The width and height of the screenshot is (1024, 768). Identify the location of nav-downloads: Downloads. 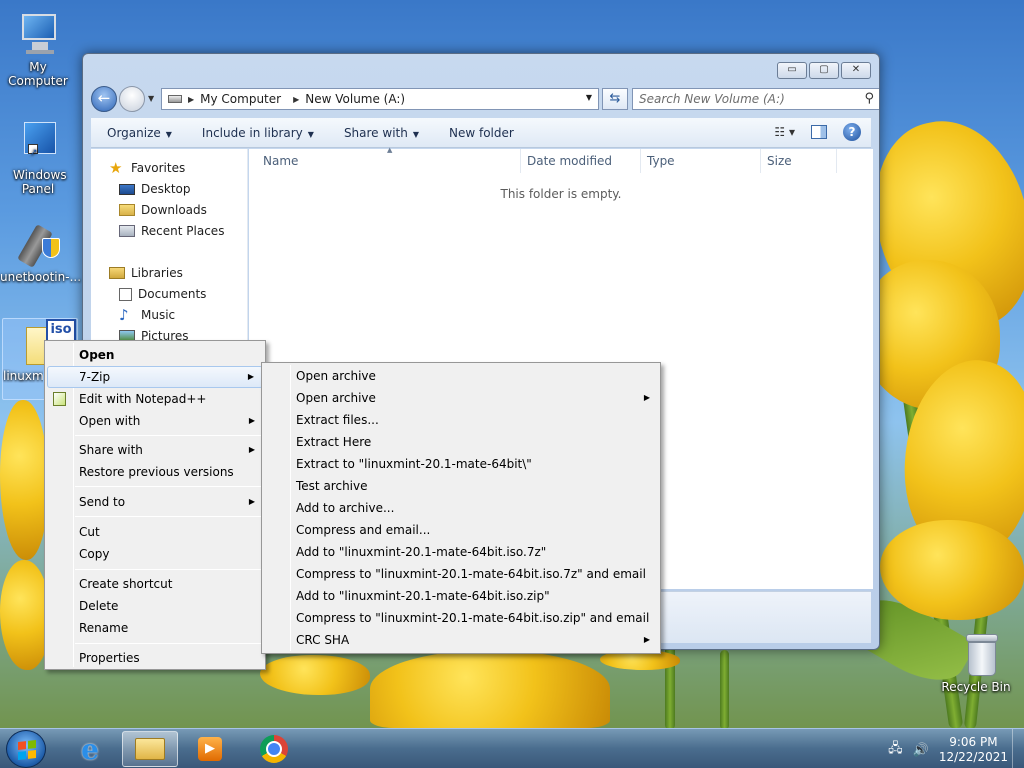
(163, 210).